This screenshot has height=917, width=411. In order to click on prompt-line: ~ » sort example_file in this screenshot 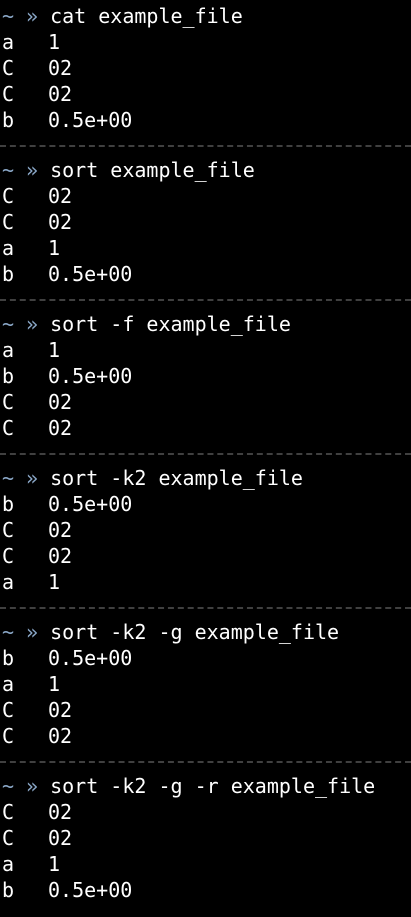, I will do `click(205, 170)`.